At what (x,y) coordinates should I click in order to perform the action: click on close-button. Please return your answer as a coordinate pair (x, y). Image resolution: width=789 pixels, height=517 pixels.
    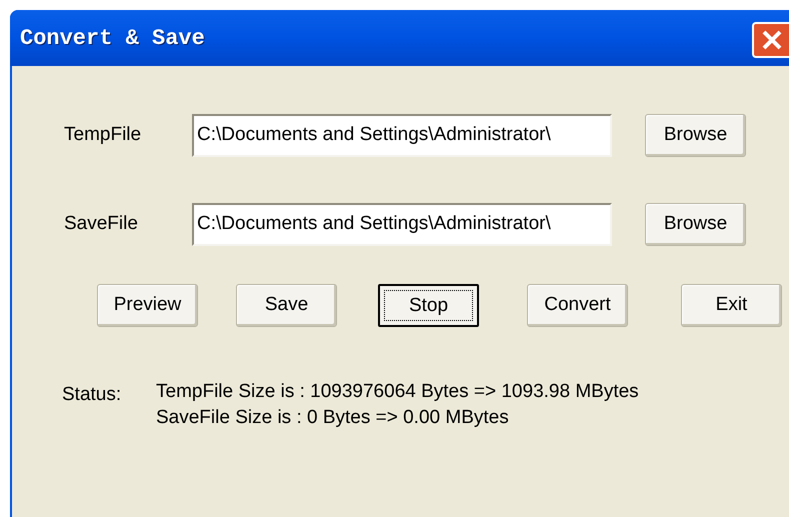
    Looking at the image, I should click on (770, 40).